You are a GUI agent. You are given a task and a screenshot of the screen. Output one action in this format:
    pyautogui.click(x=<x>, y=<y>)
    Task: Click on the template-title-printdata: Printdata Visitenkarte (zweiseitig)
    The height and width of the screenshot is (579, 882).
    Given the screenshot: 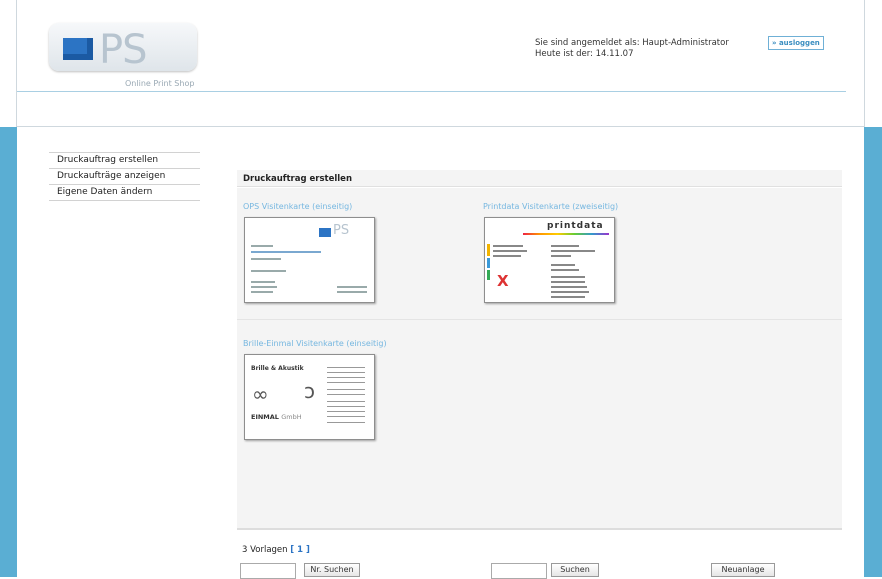 What is the action you would take?
    pyautogui.click(x=550, y=206)
    